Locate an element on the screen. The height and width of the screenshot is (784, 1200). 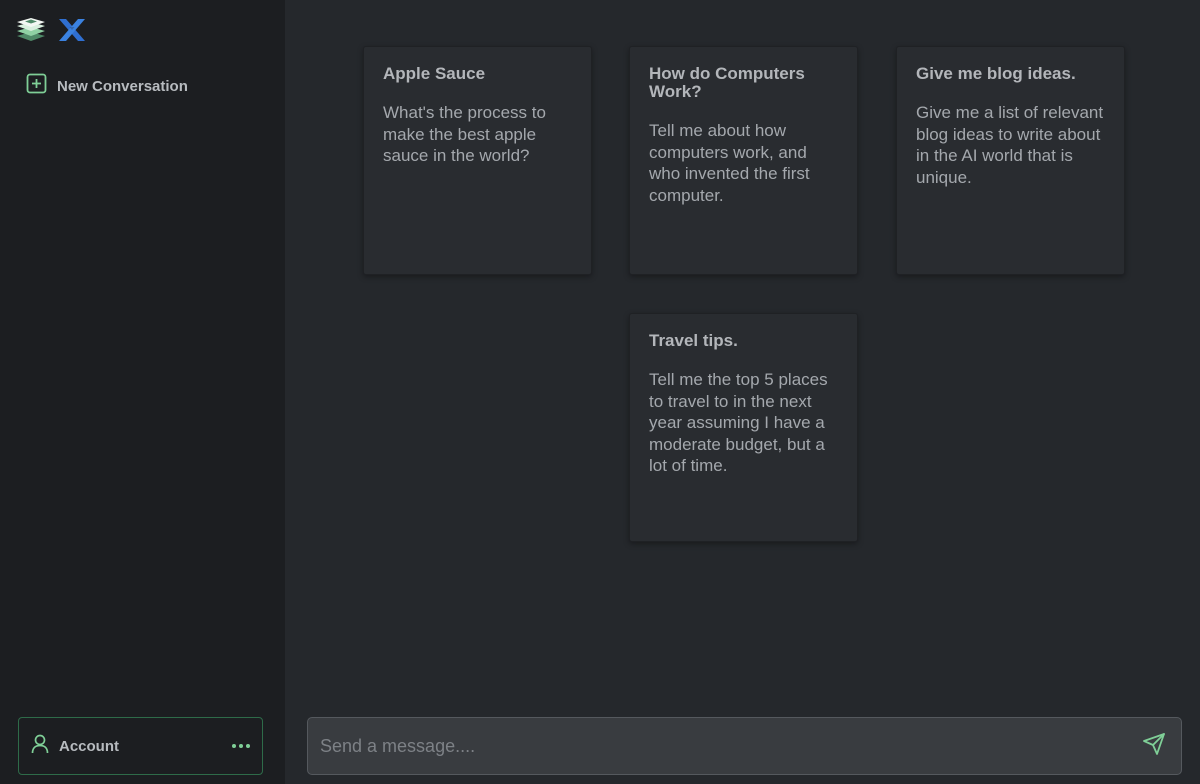
card-title: How do Computers Work? is located at coordinates (727, 82).